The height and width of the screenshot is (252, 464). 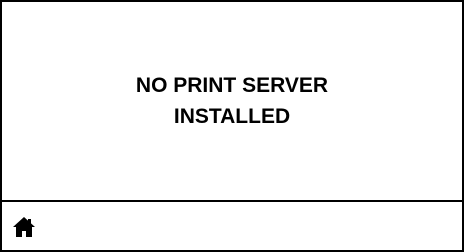 I want to click on home-icon, so click(x=24, y=227).